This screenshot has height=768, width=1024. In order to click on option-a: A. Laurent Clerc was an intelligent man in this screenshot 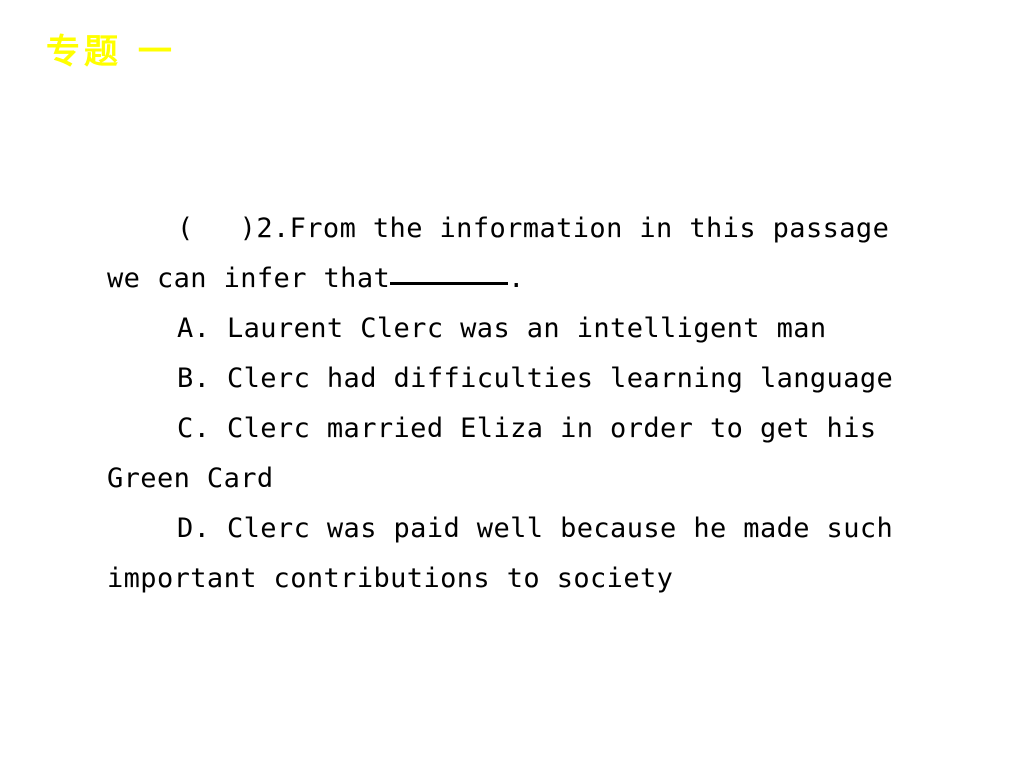, I will do `click(532, 329)`.